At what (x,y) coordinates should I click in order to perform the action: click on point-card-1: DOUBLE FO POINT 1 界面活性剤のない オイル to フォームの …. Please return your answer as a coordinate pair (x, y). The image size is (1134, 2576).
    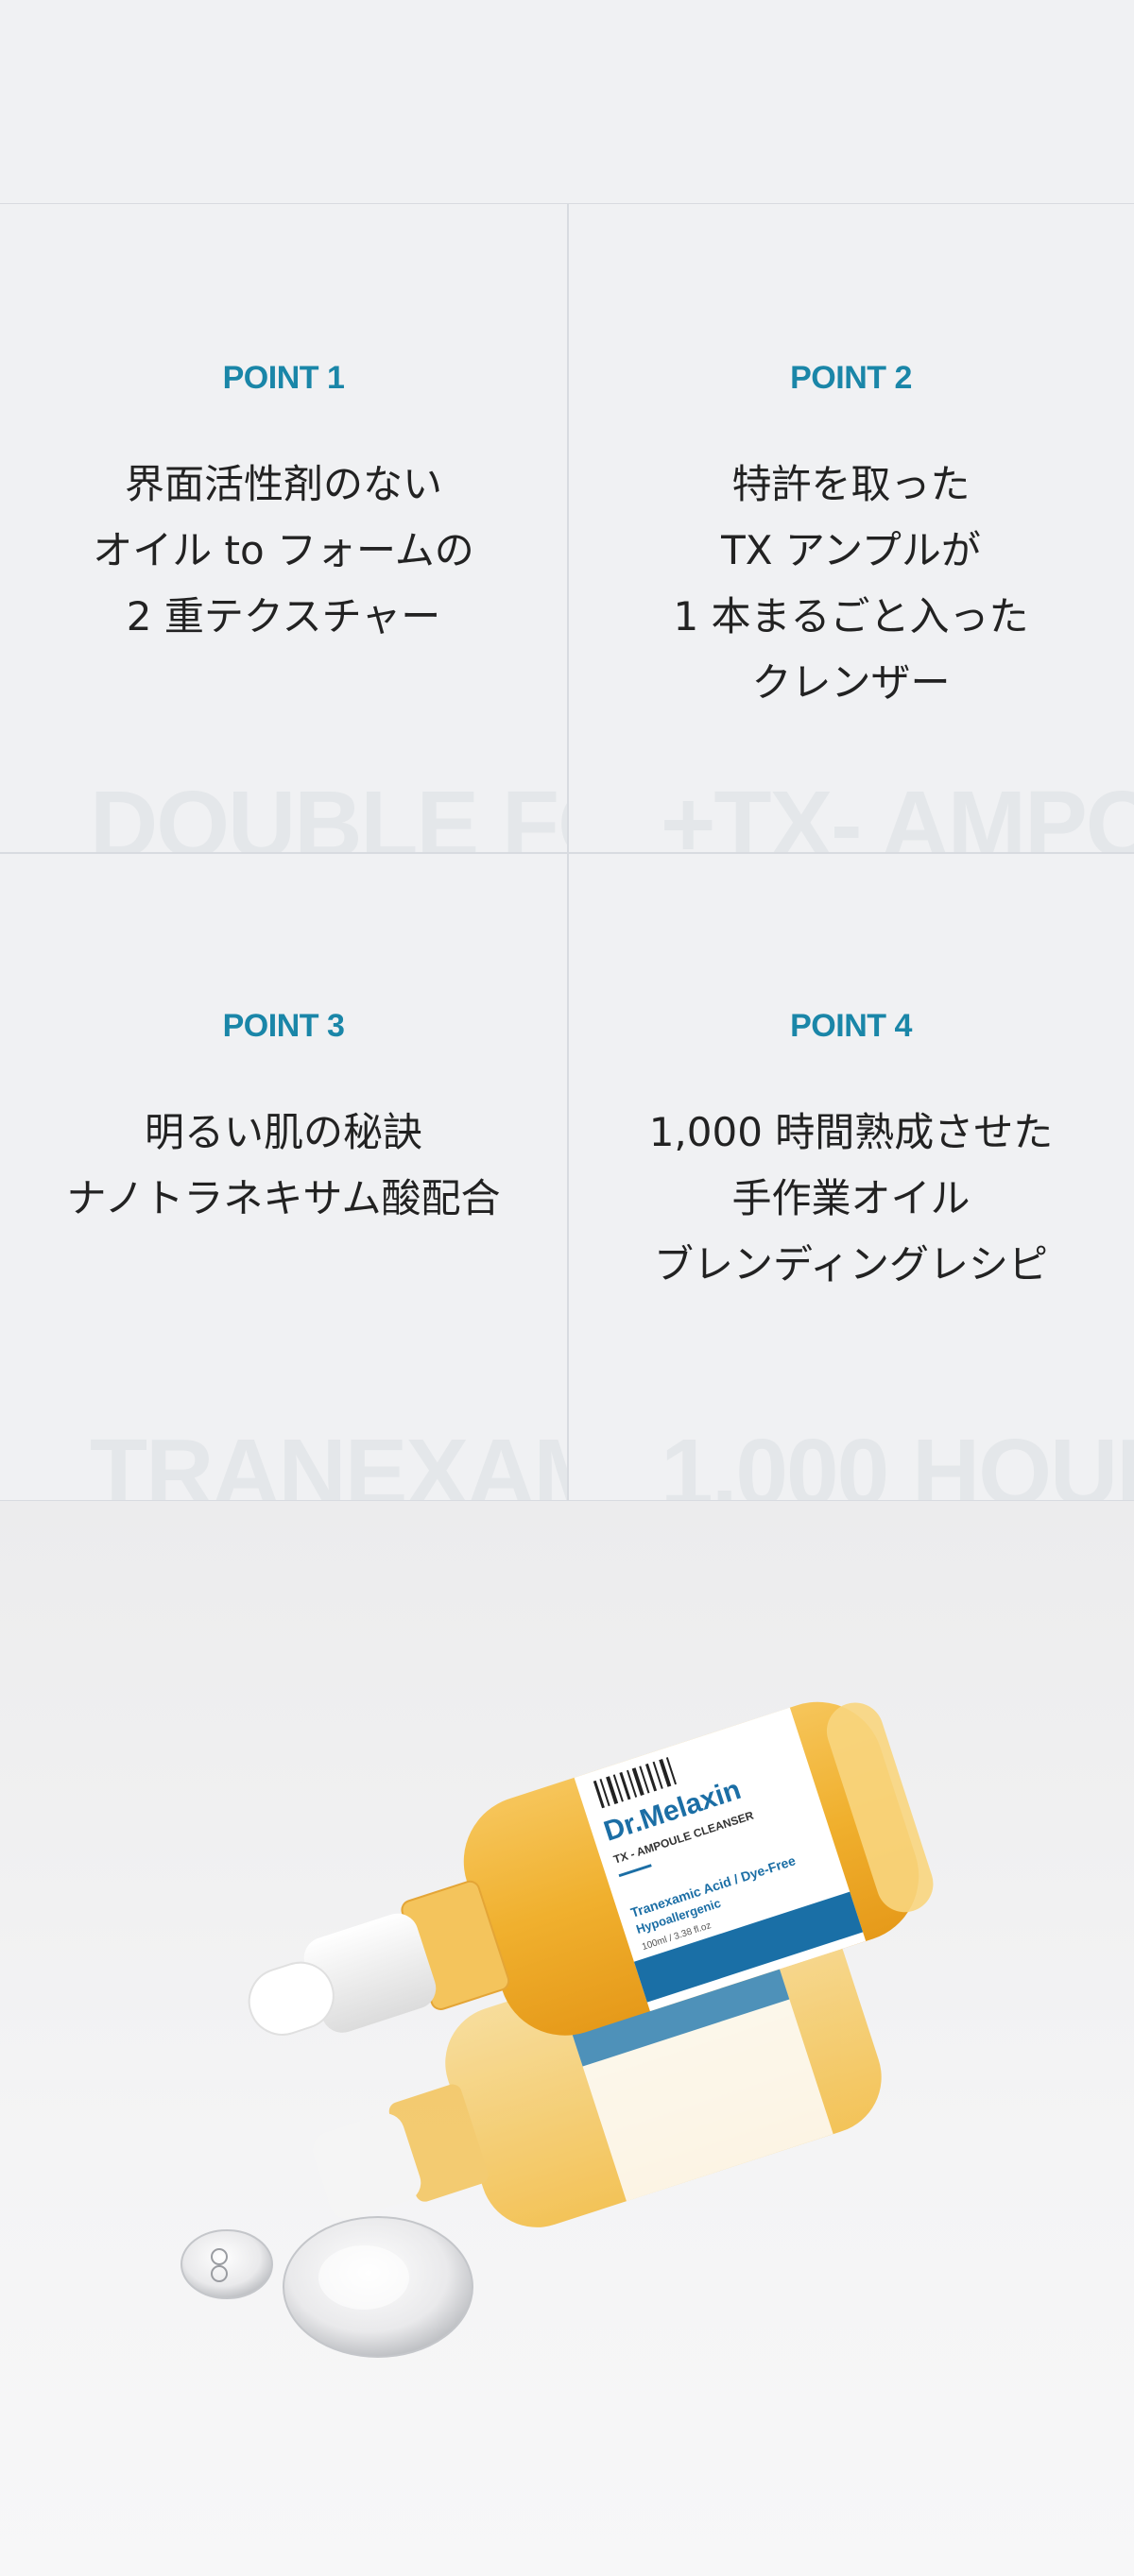
    Looking at the image, I should click on (283, 528).